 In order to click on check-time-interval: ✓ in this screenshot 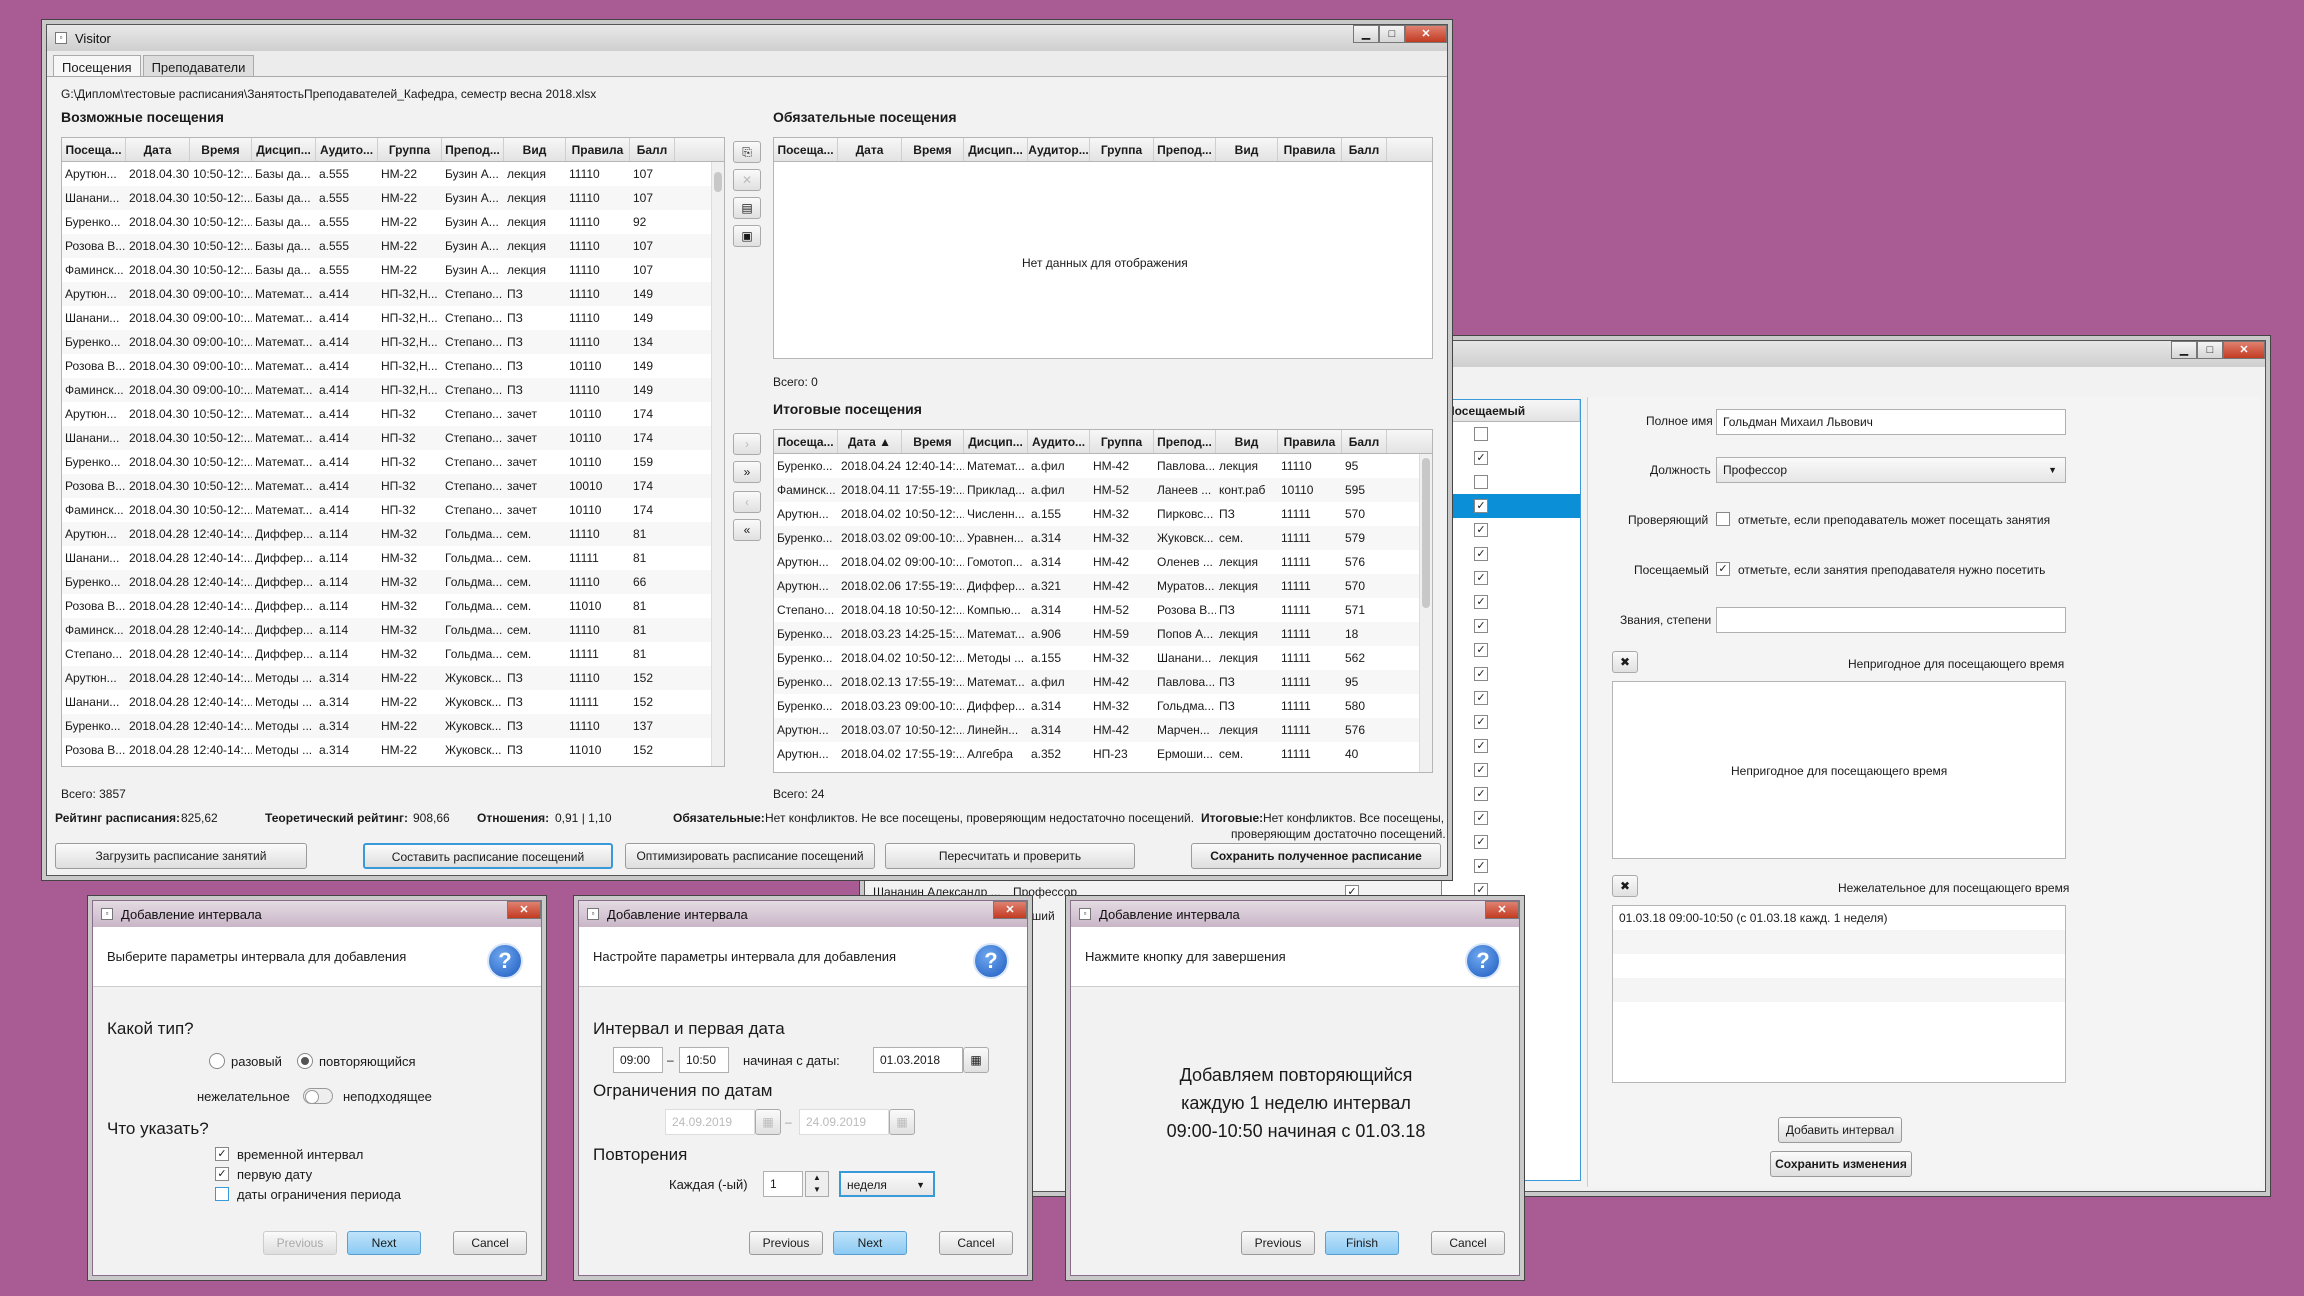, I will do `click(222, 1154)`.